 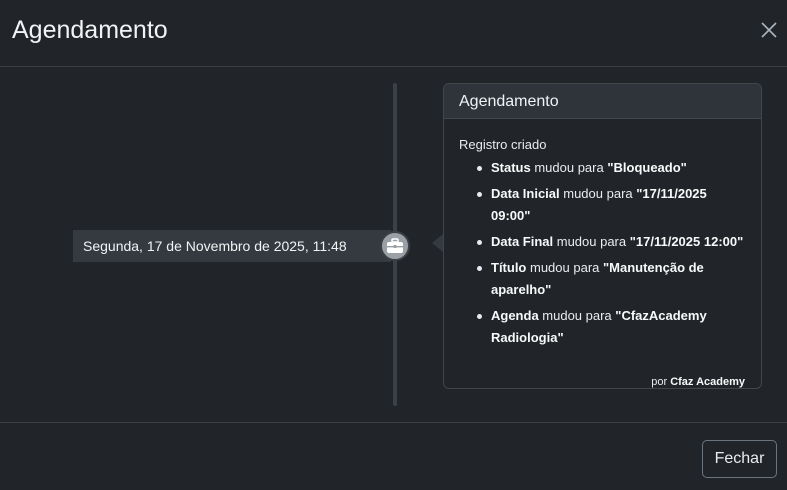 I want to click on change-value: "17/11/2025 12:00", so click(x=686, y=241).